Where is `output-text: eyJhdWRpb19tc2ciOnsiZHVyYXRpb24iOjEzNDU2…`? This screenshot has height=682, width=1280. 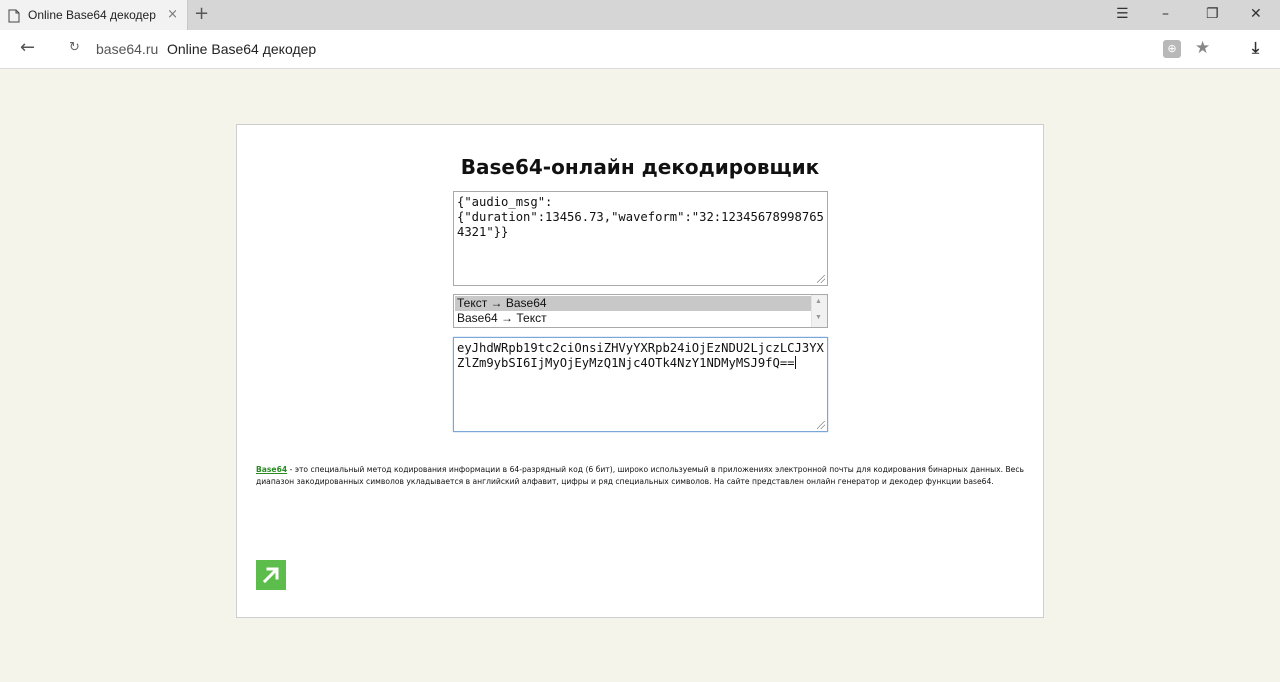 output-text: eyJhdWRpb19tc2ciOnsiZHVyYXRpb24iOjEzNDU2… is located at coordinates (640, 355).